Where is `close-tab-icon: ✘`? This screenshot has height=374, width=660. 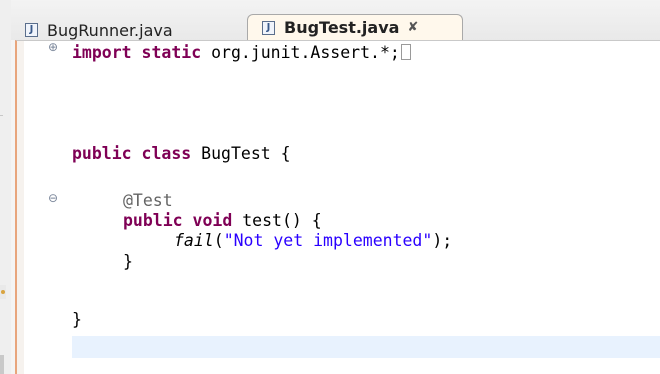 close-tab-icon: ✘ is located at coordinates (412, 27).